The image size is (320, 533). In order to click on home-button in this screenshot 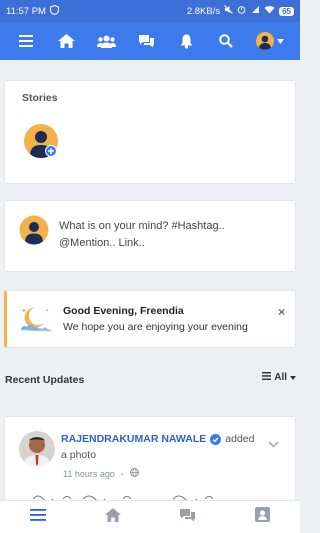, I will do `click(66, 41)`.